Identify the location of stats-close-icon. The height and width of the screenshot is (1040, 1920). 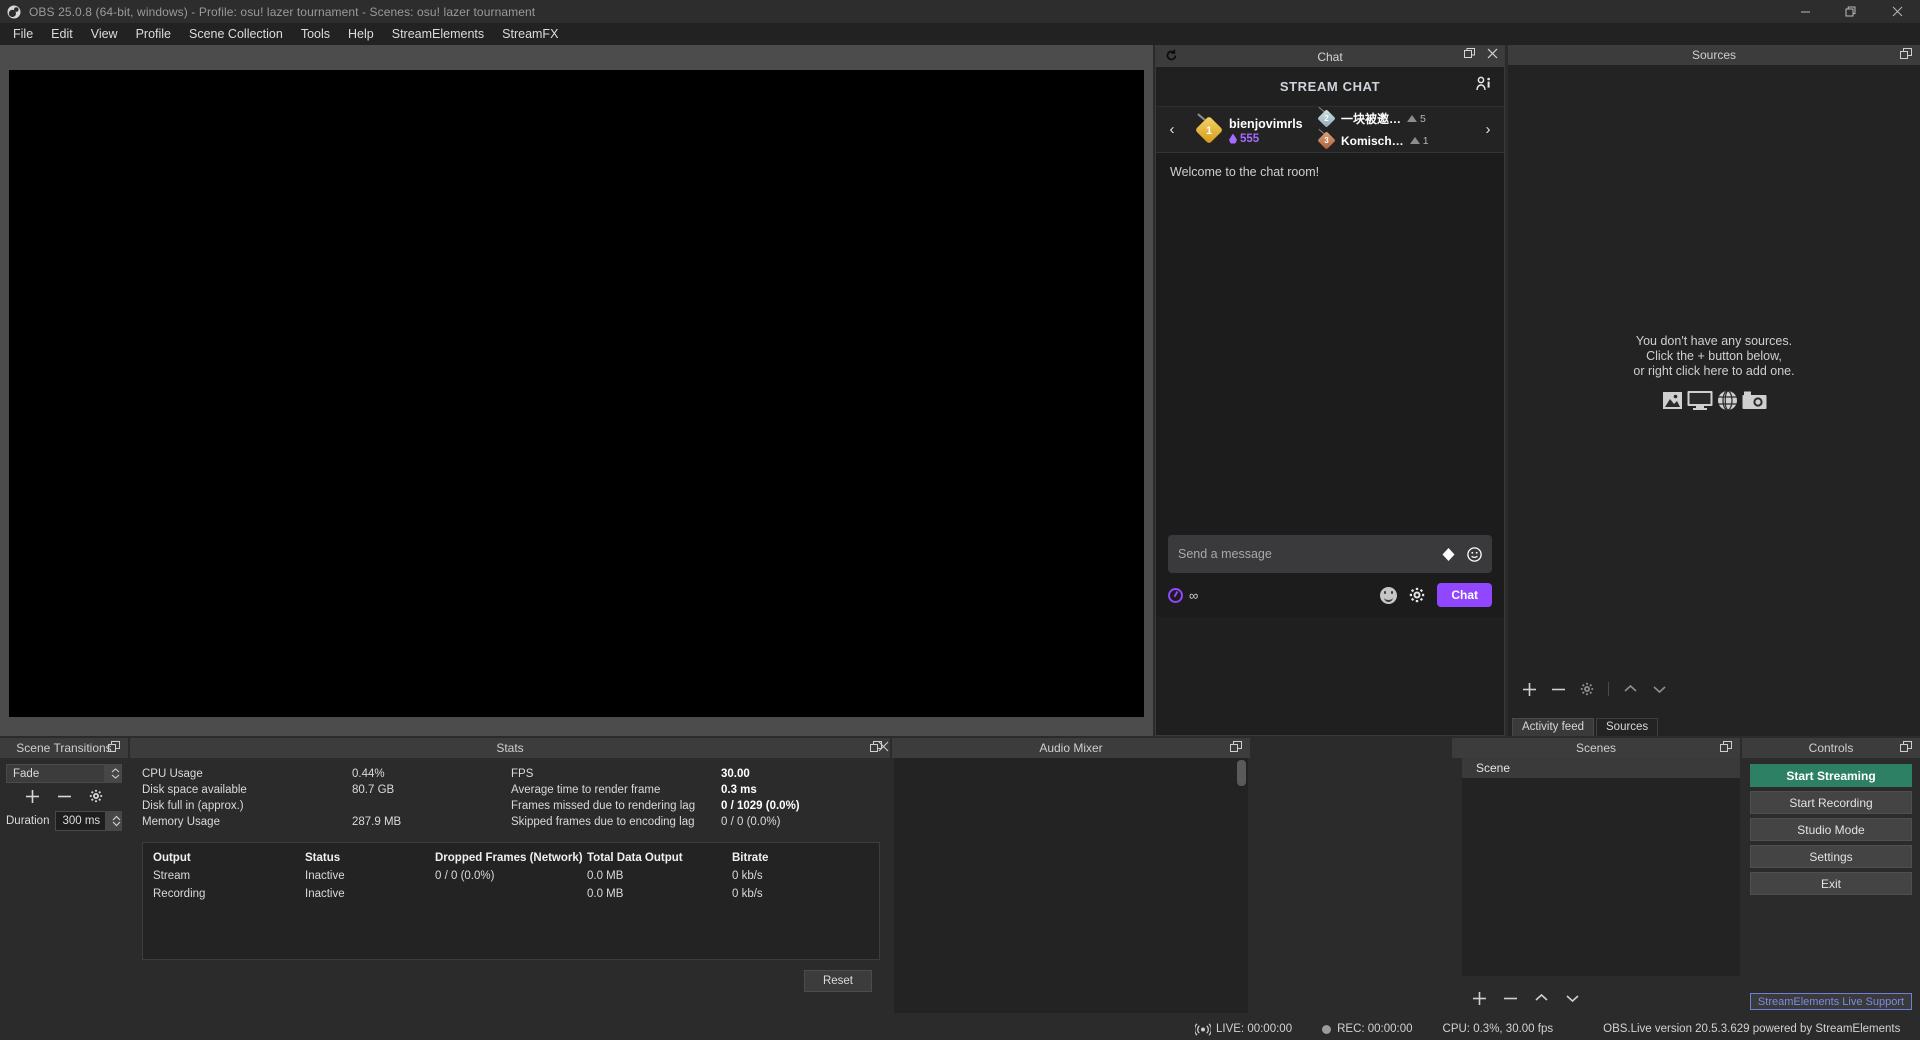
(883, 746).